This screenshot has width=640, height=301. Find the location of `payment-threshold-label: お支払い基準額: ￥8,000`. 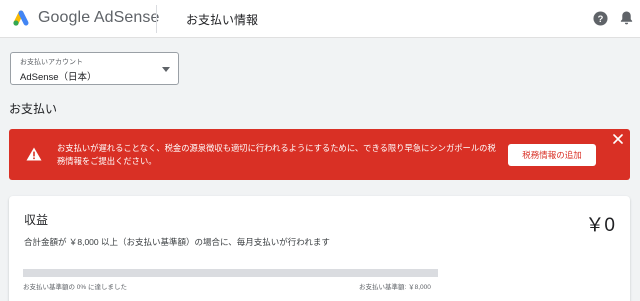

payment-threshold-label: お支払い基準額: ￥8,000 is located at coordinates (395, 287).